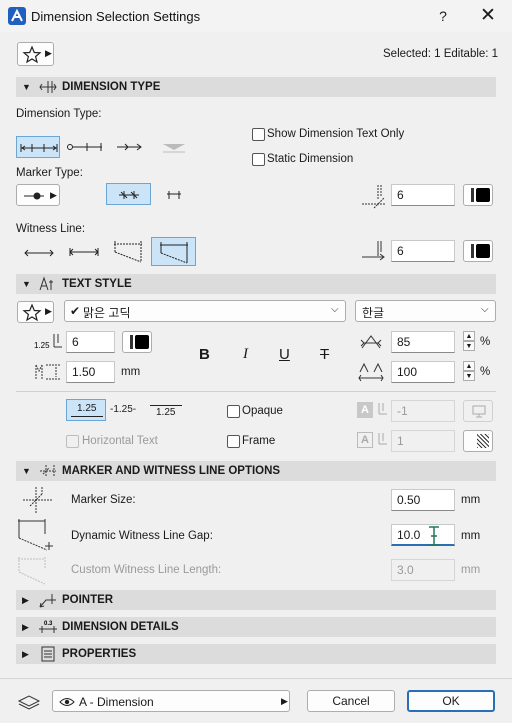 The image size is (512, 723). Describe the element at coordinates (423, 411) in the screenshot. I see `background-pen-input: -1` at that location.